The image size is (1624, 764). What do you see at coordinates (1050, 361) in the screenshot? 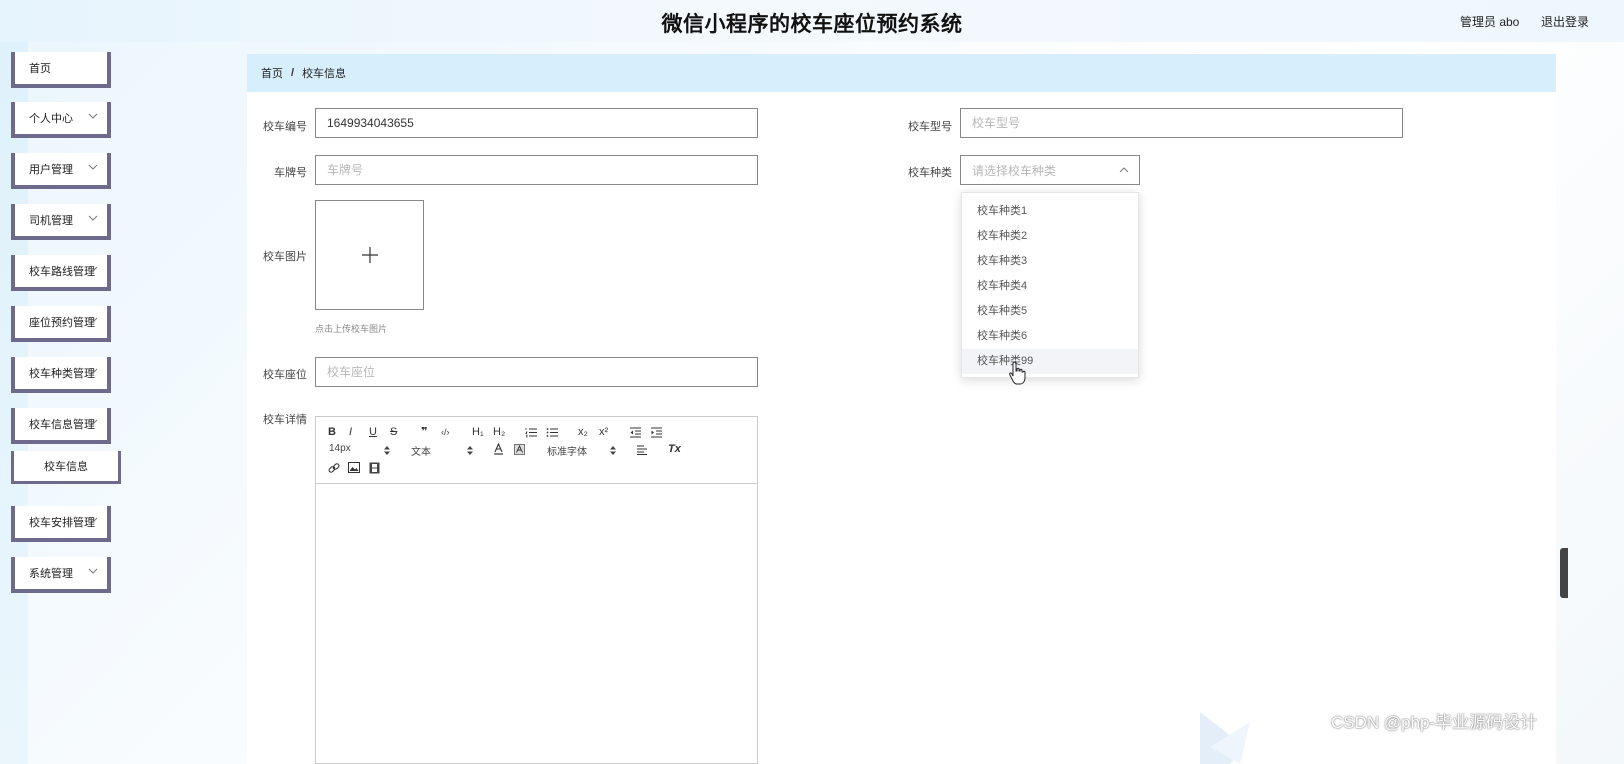
I see `dropdown-option-hovered: 校车种类99` at bounding box center [1050, 361].